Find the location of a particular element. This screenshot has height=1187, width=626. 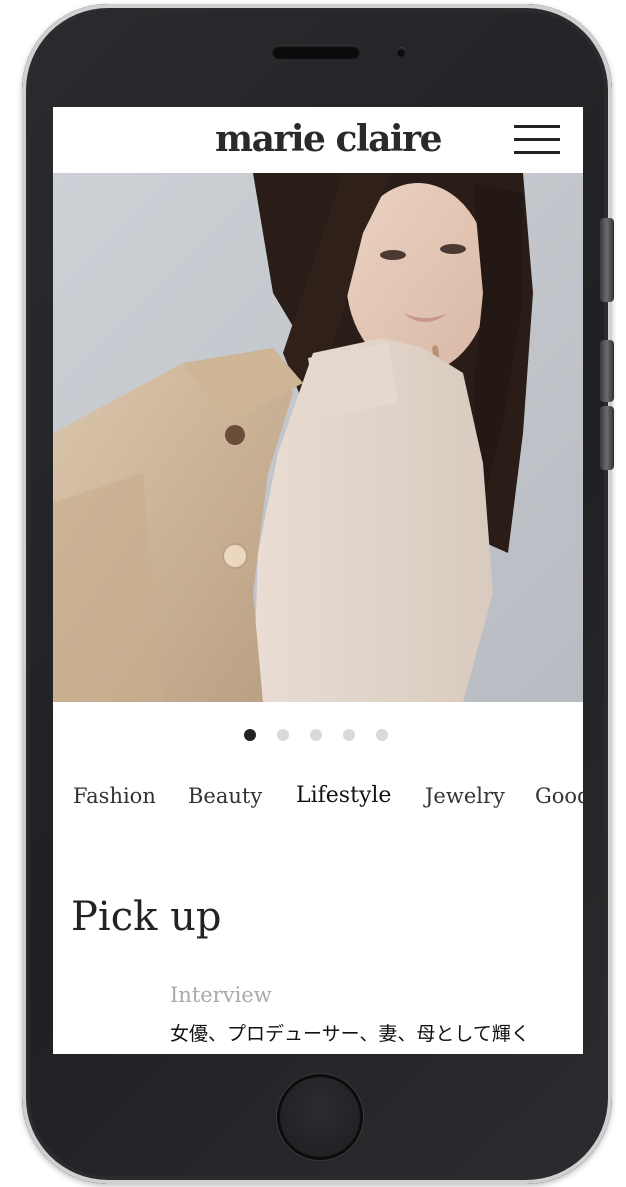

side-button-bottom is located at coordinates (607, 438).